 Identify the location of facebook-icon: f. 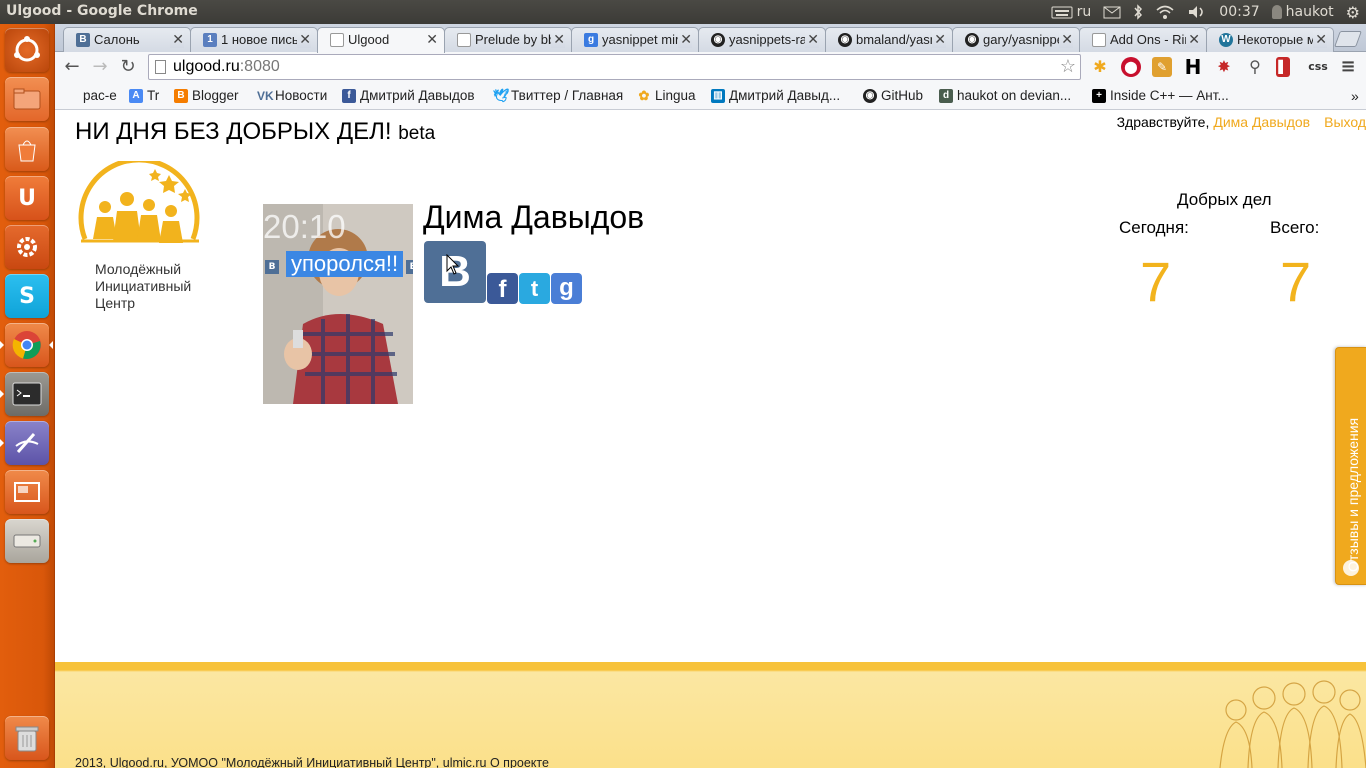
(349, 95).